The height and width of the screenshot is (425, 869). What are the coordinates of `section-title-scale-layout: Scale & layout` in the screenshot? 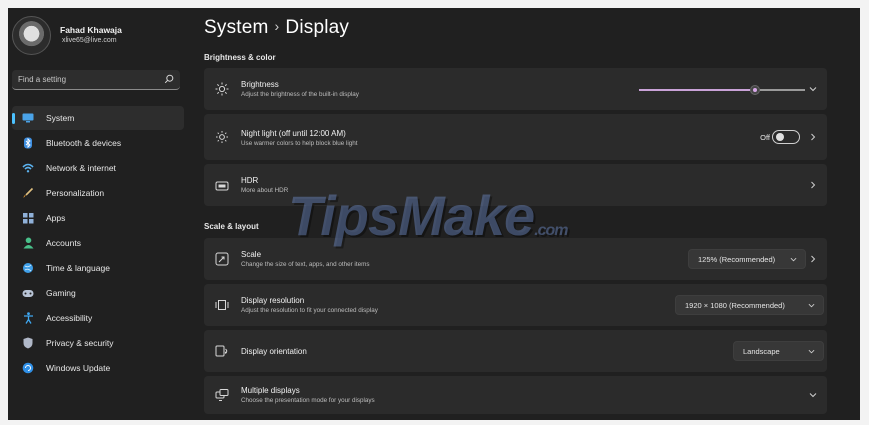 It's located at (231, 226).